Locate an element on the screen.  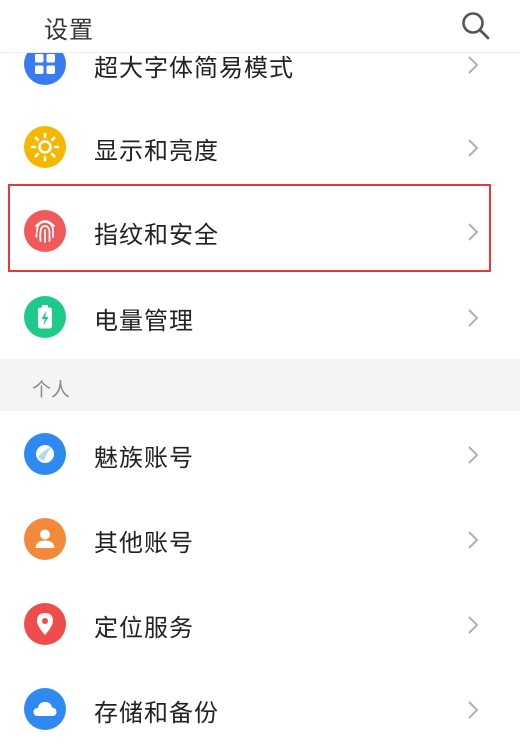
settings-item-display-brightness: 显示和亮度 is located at coordinates (260, 147).